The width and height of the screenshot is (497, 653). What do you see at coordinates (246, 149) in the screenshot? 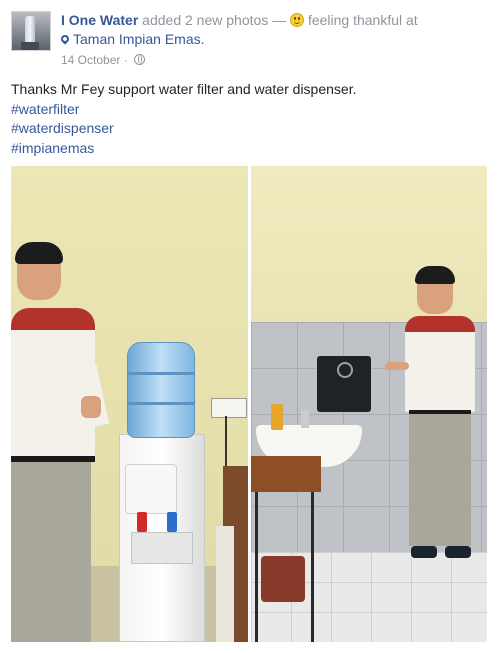
I see `hashtag-link: #impianemas` at bounding box center [246, 149].